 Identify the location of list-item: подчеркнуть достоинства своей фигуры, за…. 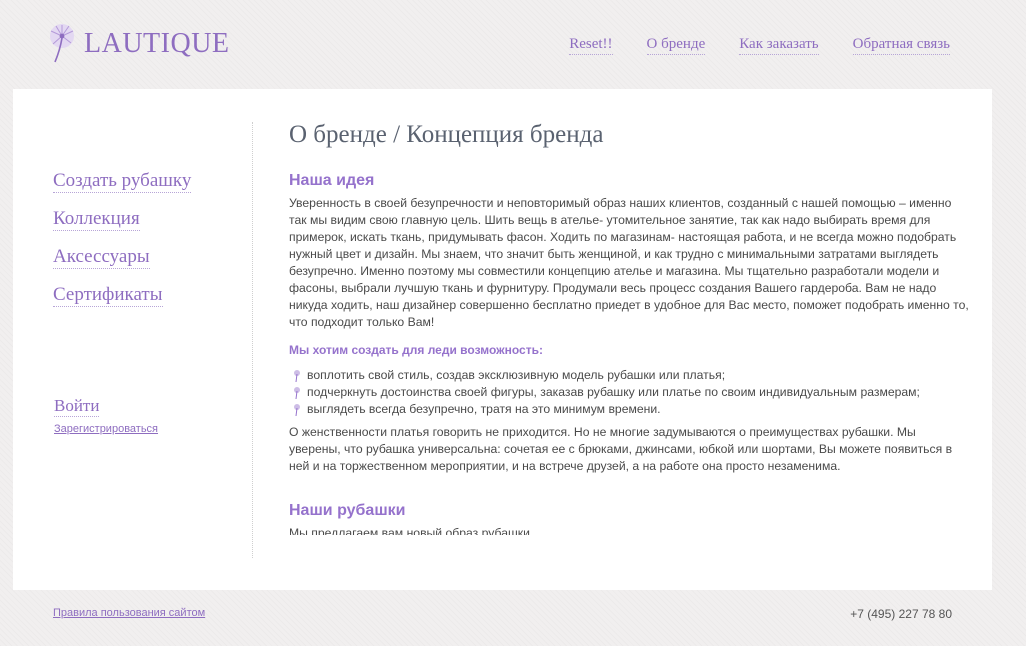
(631, 392).